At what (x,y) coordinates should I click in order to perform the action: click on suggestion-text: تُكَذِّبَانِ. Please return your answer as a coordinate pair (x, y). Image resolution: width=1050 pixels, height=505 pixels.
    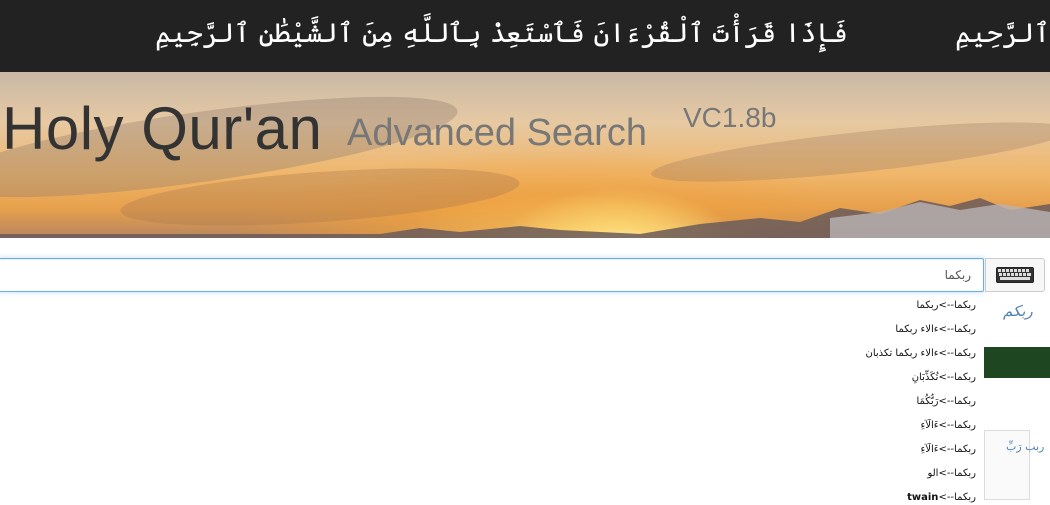
    Looking at the image, I should click on (925, 377).